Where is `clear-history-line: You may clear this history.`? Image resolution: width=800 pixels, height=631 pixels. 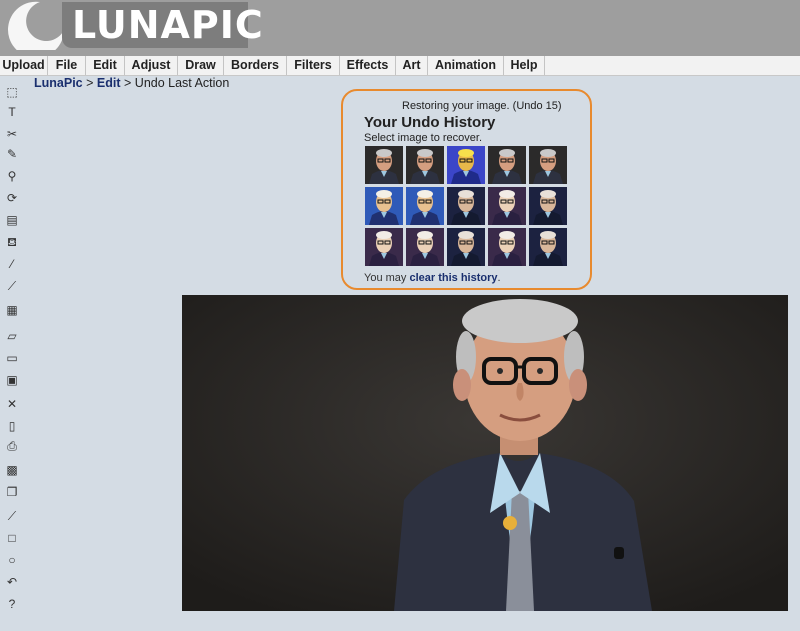
clear-history-line: You may clear this history. is located at coordinates (432, 278).